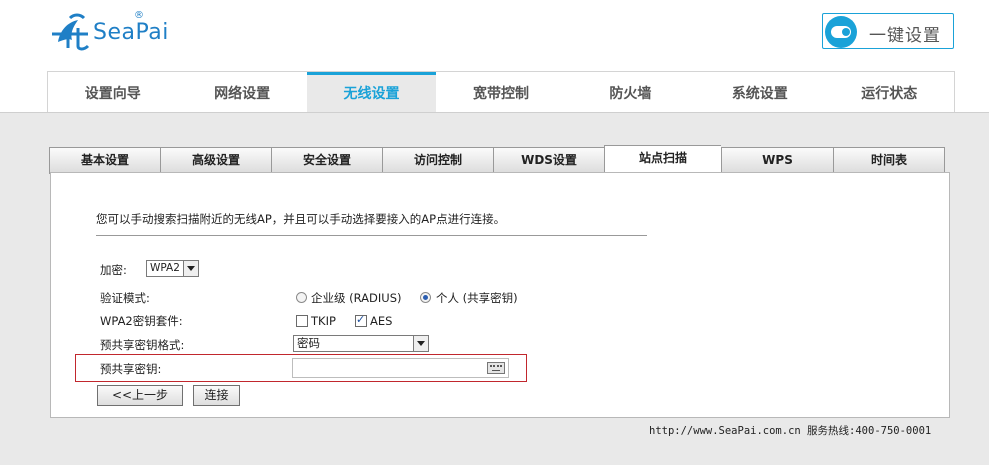  Describe the element at coordinates (141, 321) in the screenshot. I see `cipher-label: WPA2密钥套件:` at that location.